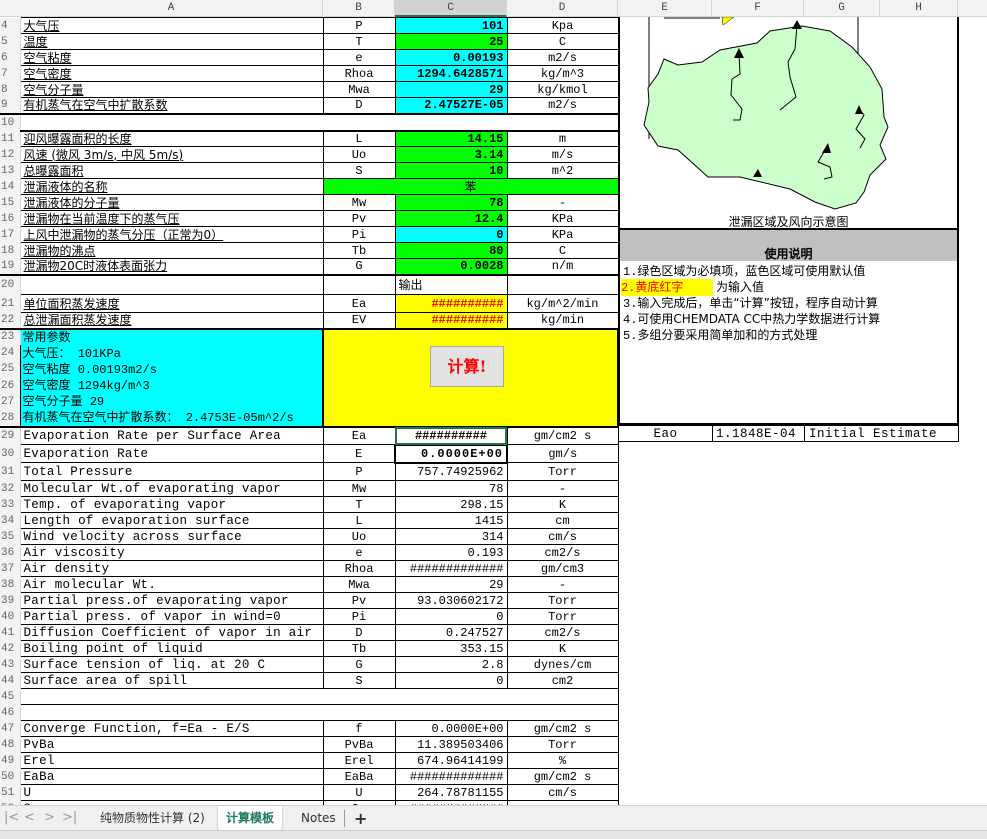  Describe the element at coordinates (171, 154) in the screenshot. I see `parameter-label: 风速 (微风 3m/s, 中风 5m/s)` at that location.